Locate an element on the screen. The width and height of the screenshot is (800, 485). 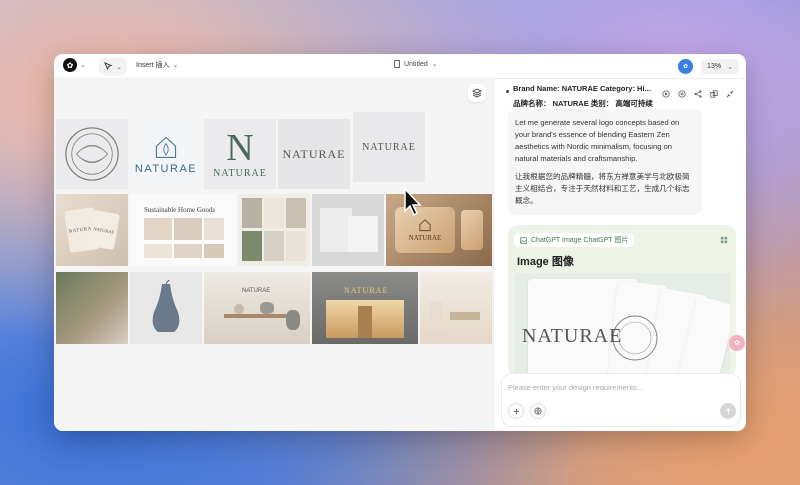
zoom-level: 13% is located at coordinates (714, 66).